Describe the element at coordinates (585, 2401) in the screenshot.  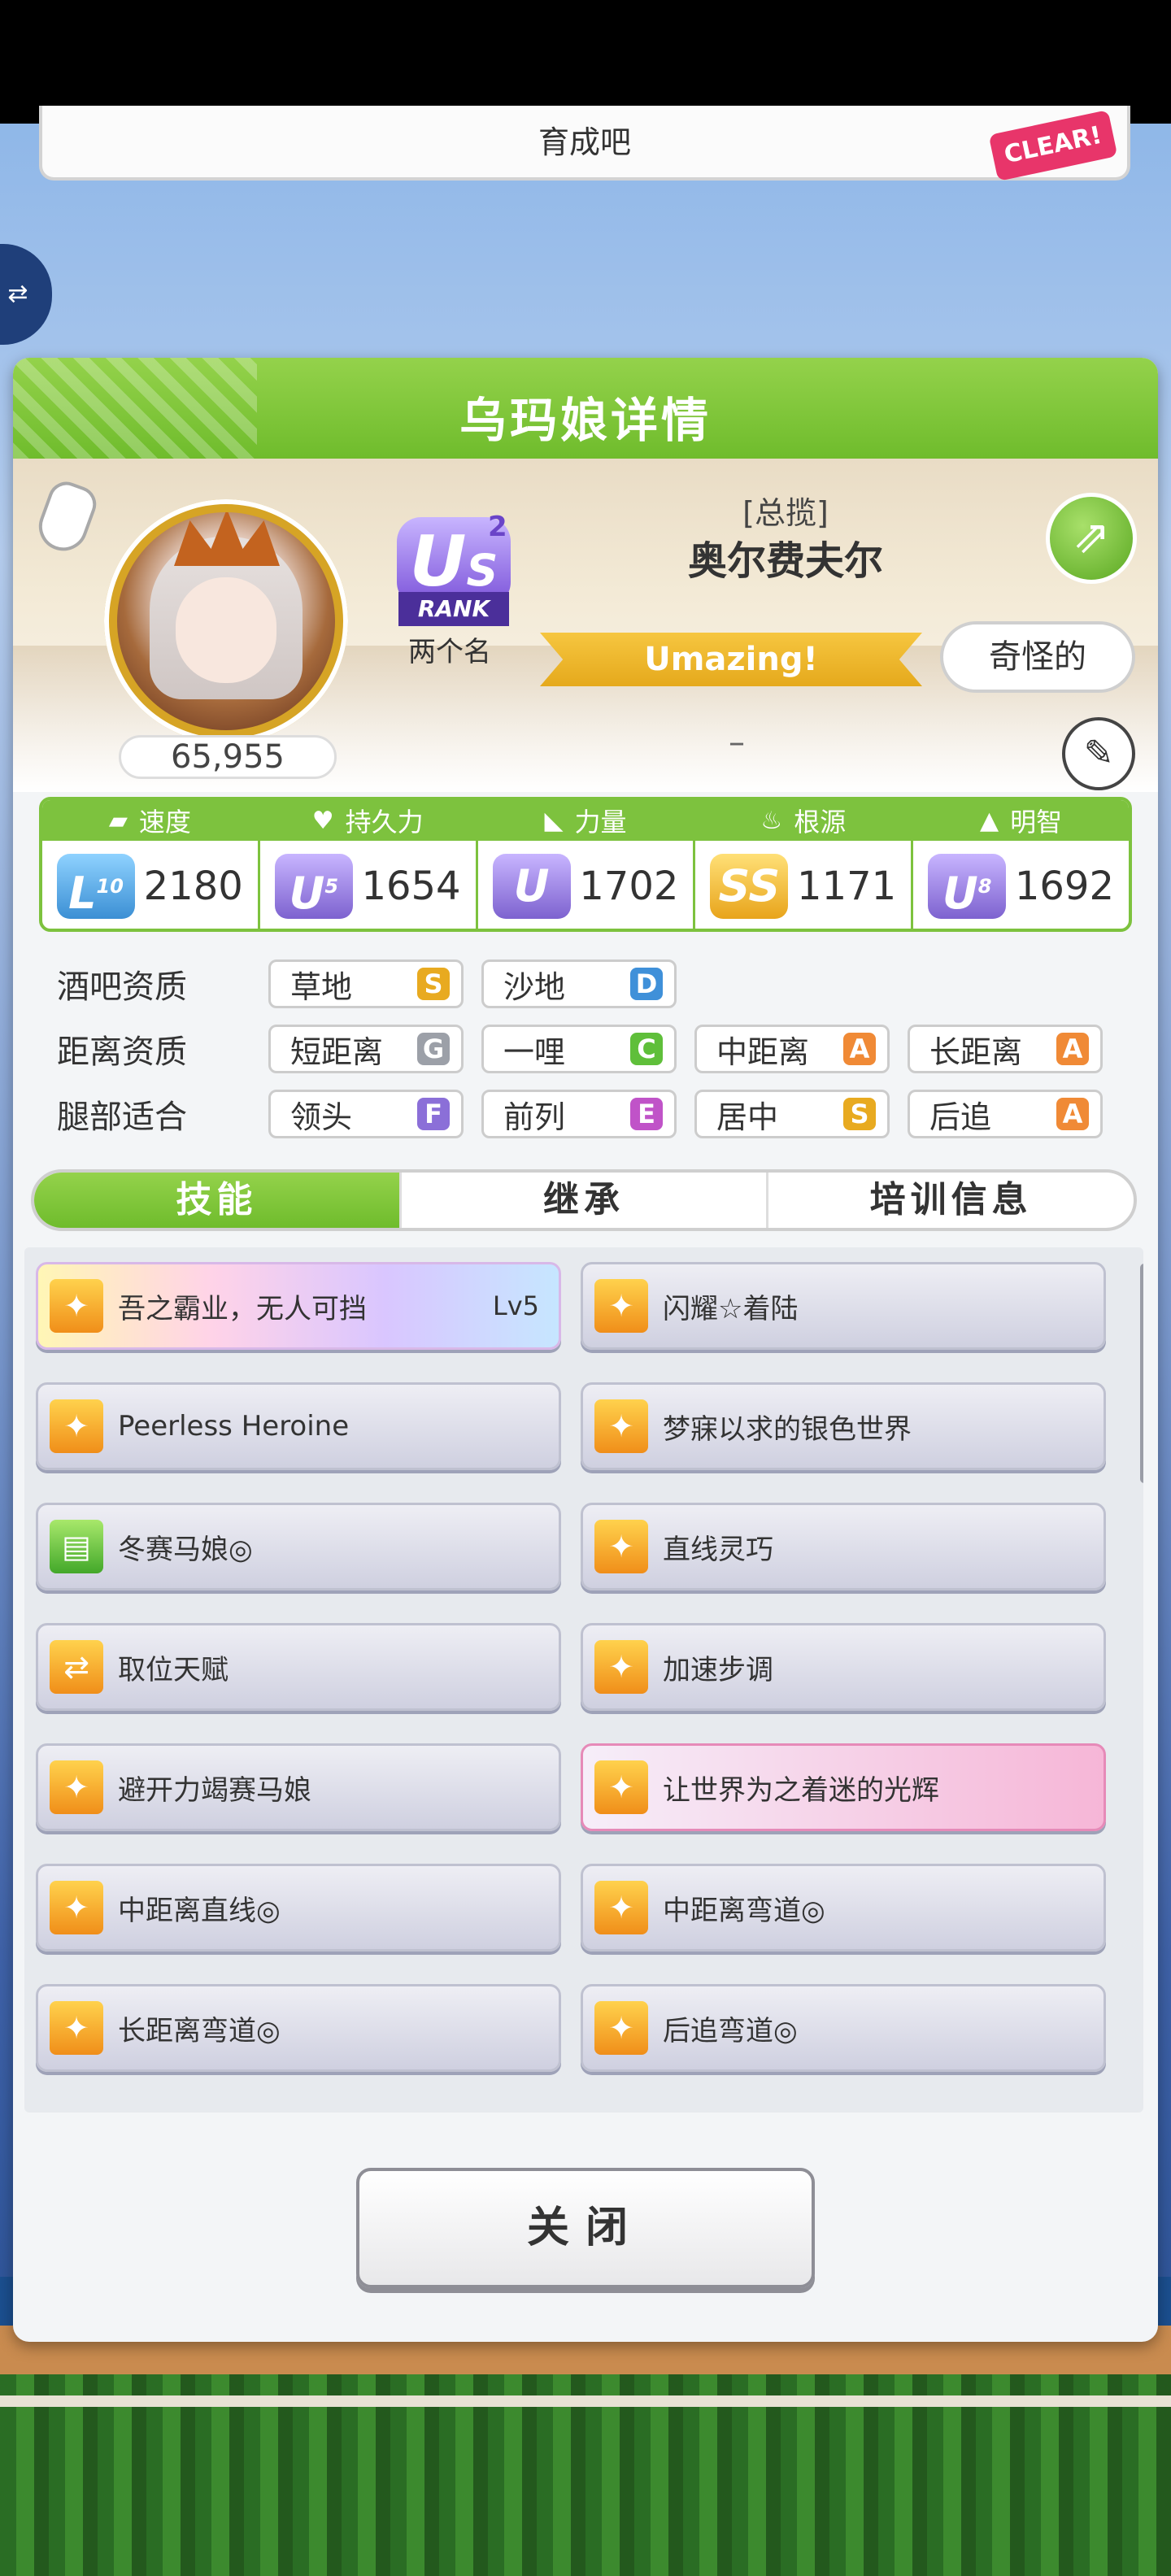
I see `rail` at that location.